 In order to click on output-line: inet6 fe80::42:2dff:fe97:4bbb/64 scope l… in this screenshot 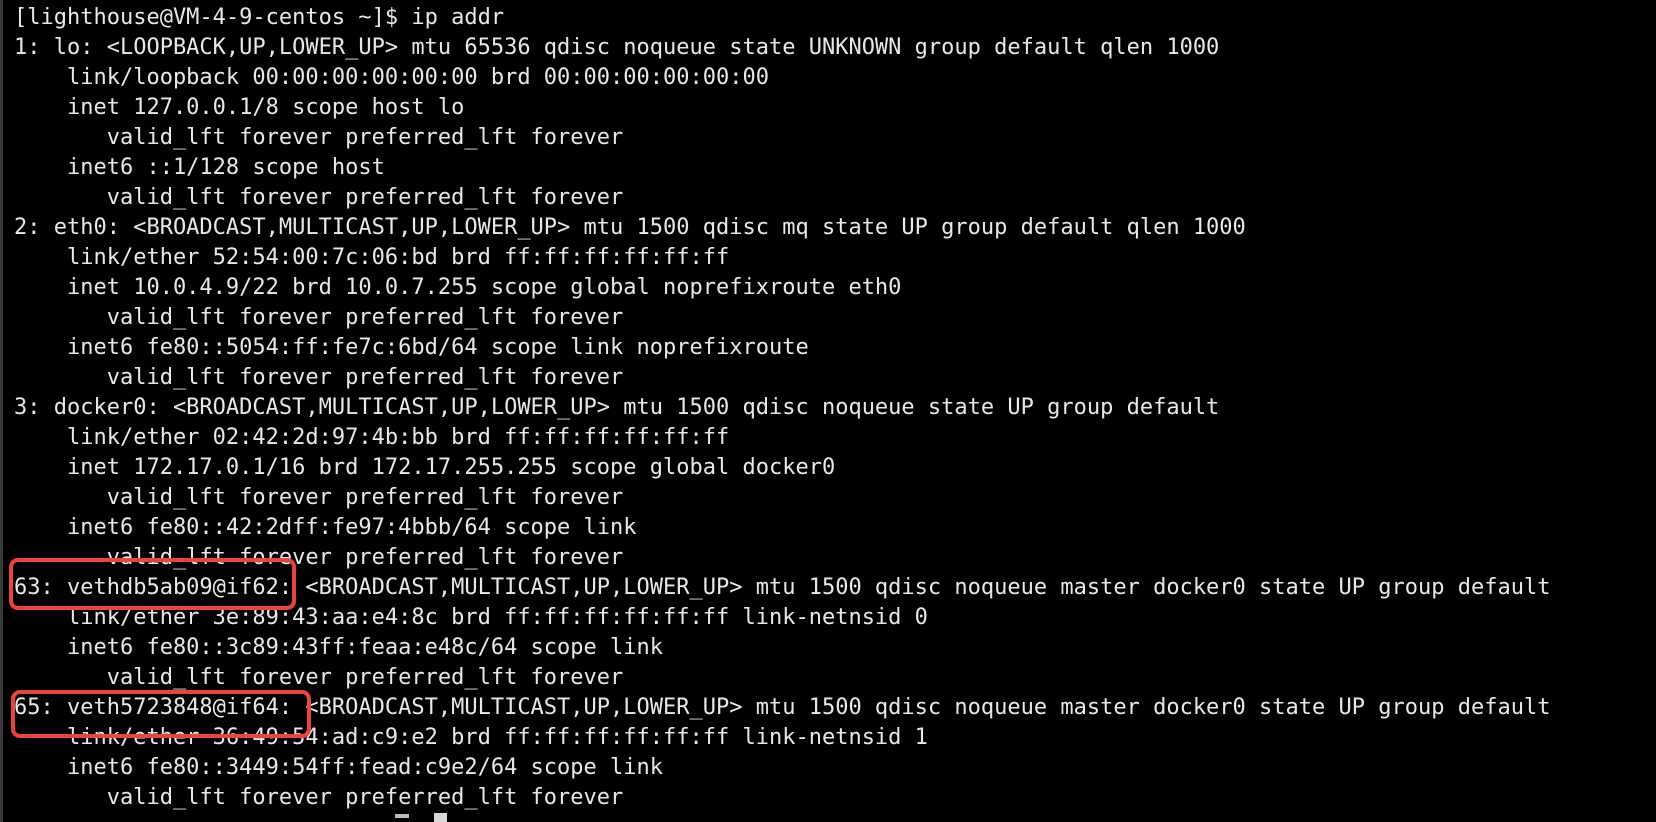, I will do `click(325, 527)`.